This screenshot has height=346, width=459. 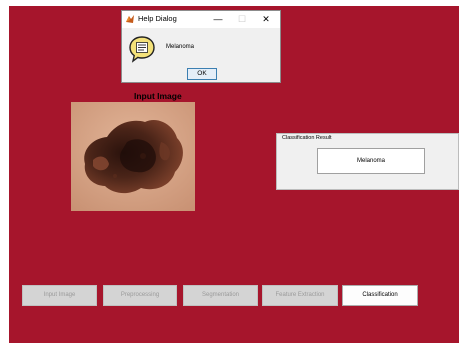 What do you see at coordinates (157, 18) in the screenshot?
I see `dialog-title: Help Dialog` at bounding box center [157, 18].